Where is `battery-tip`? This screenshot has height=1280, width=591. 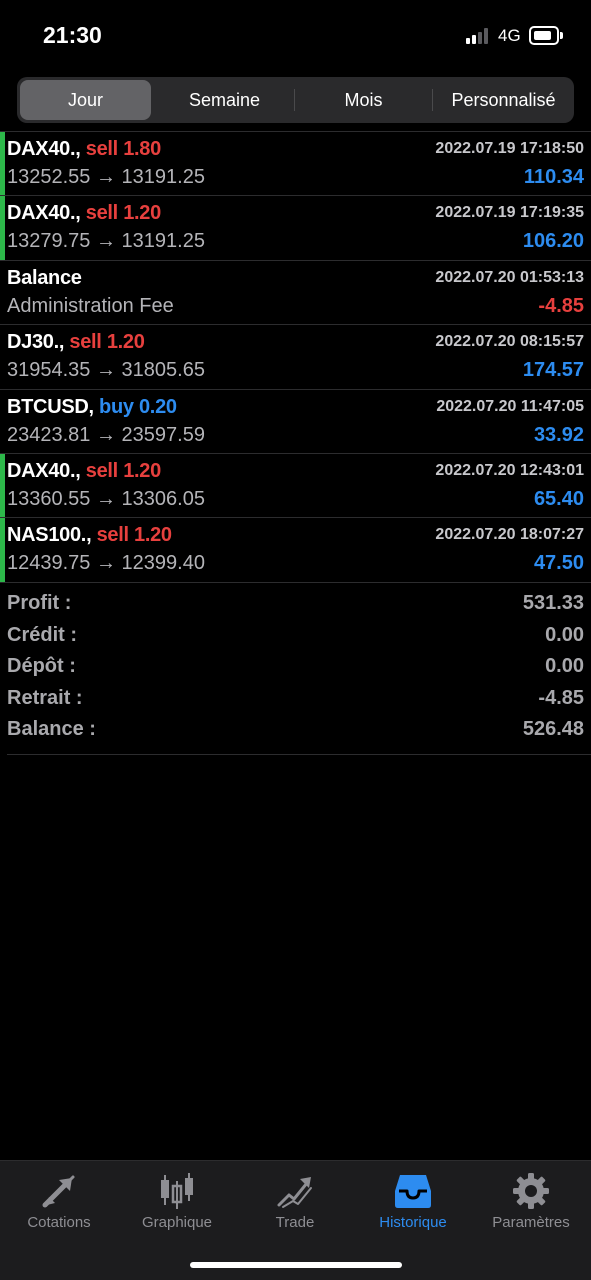 battery-tip is located at coordinates (561, 35).